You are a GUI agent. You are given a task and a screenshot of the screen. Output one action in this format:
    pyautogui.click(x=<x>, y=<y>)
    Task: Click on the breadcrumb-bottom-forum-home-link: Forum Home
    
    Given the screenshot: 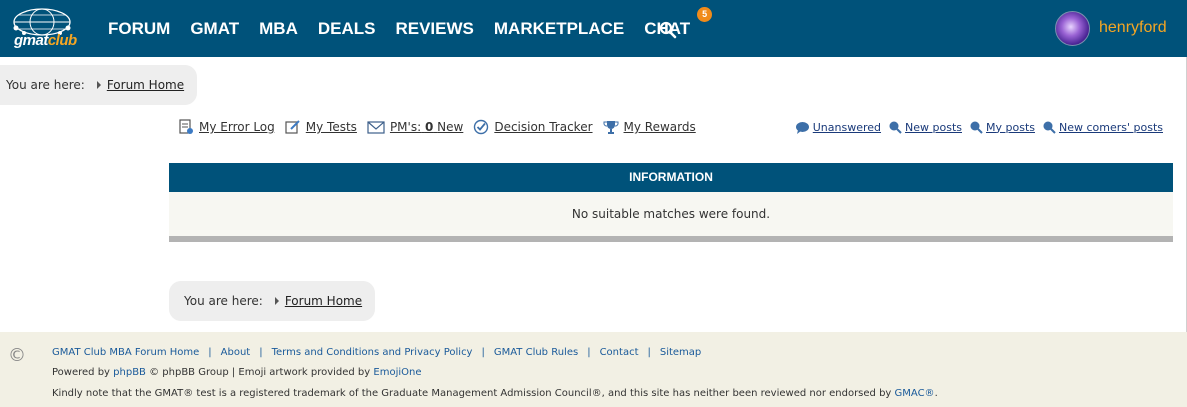 What is the action you would take?
    pyautogui.click(x=323, y=301)
    